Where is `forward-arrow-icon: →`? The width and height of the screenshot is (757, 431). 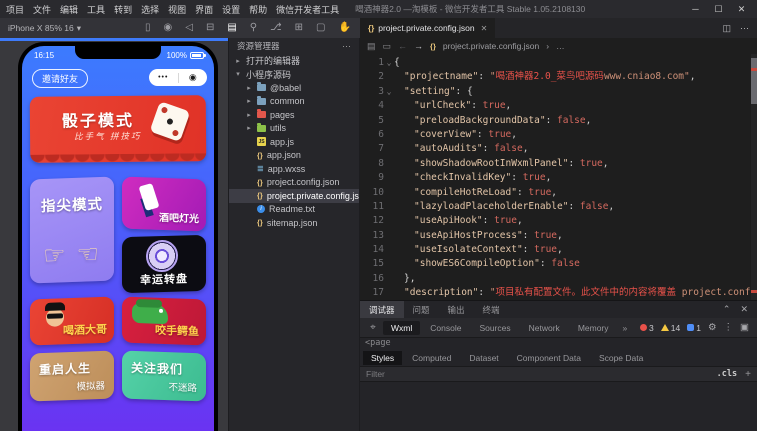
forward-arrow-icon: → is located at coordinates (418, 46).